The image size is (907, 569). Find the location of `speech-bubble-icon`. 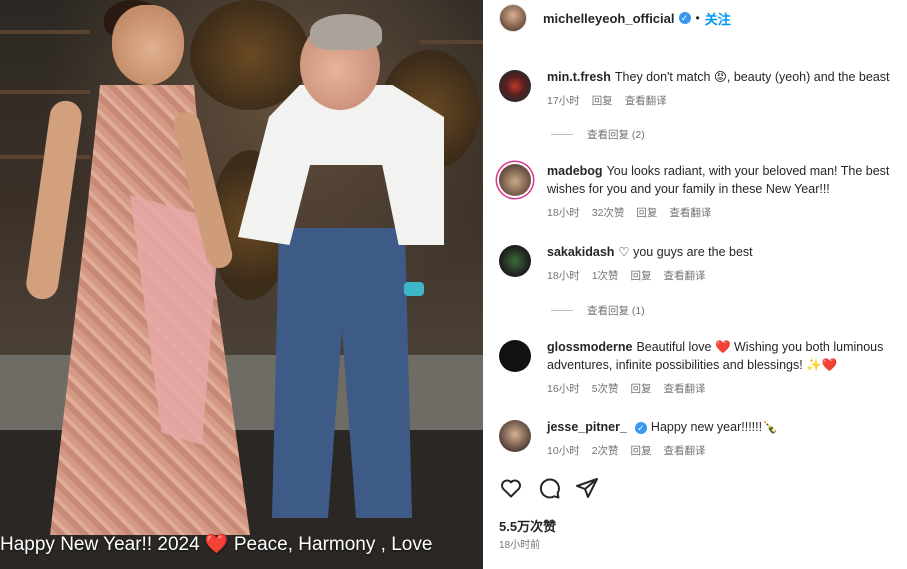

speech-bubble-icon is located at coordinates (549, 488).